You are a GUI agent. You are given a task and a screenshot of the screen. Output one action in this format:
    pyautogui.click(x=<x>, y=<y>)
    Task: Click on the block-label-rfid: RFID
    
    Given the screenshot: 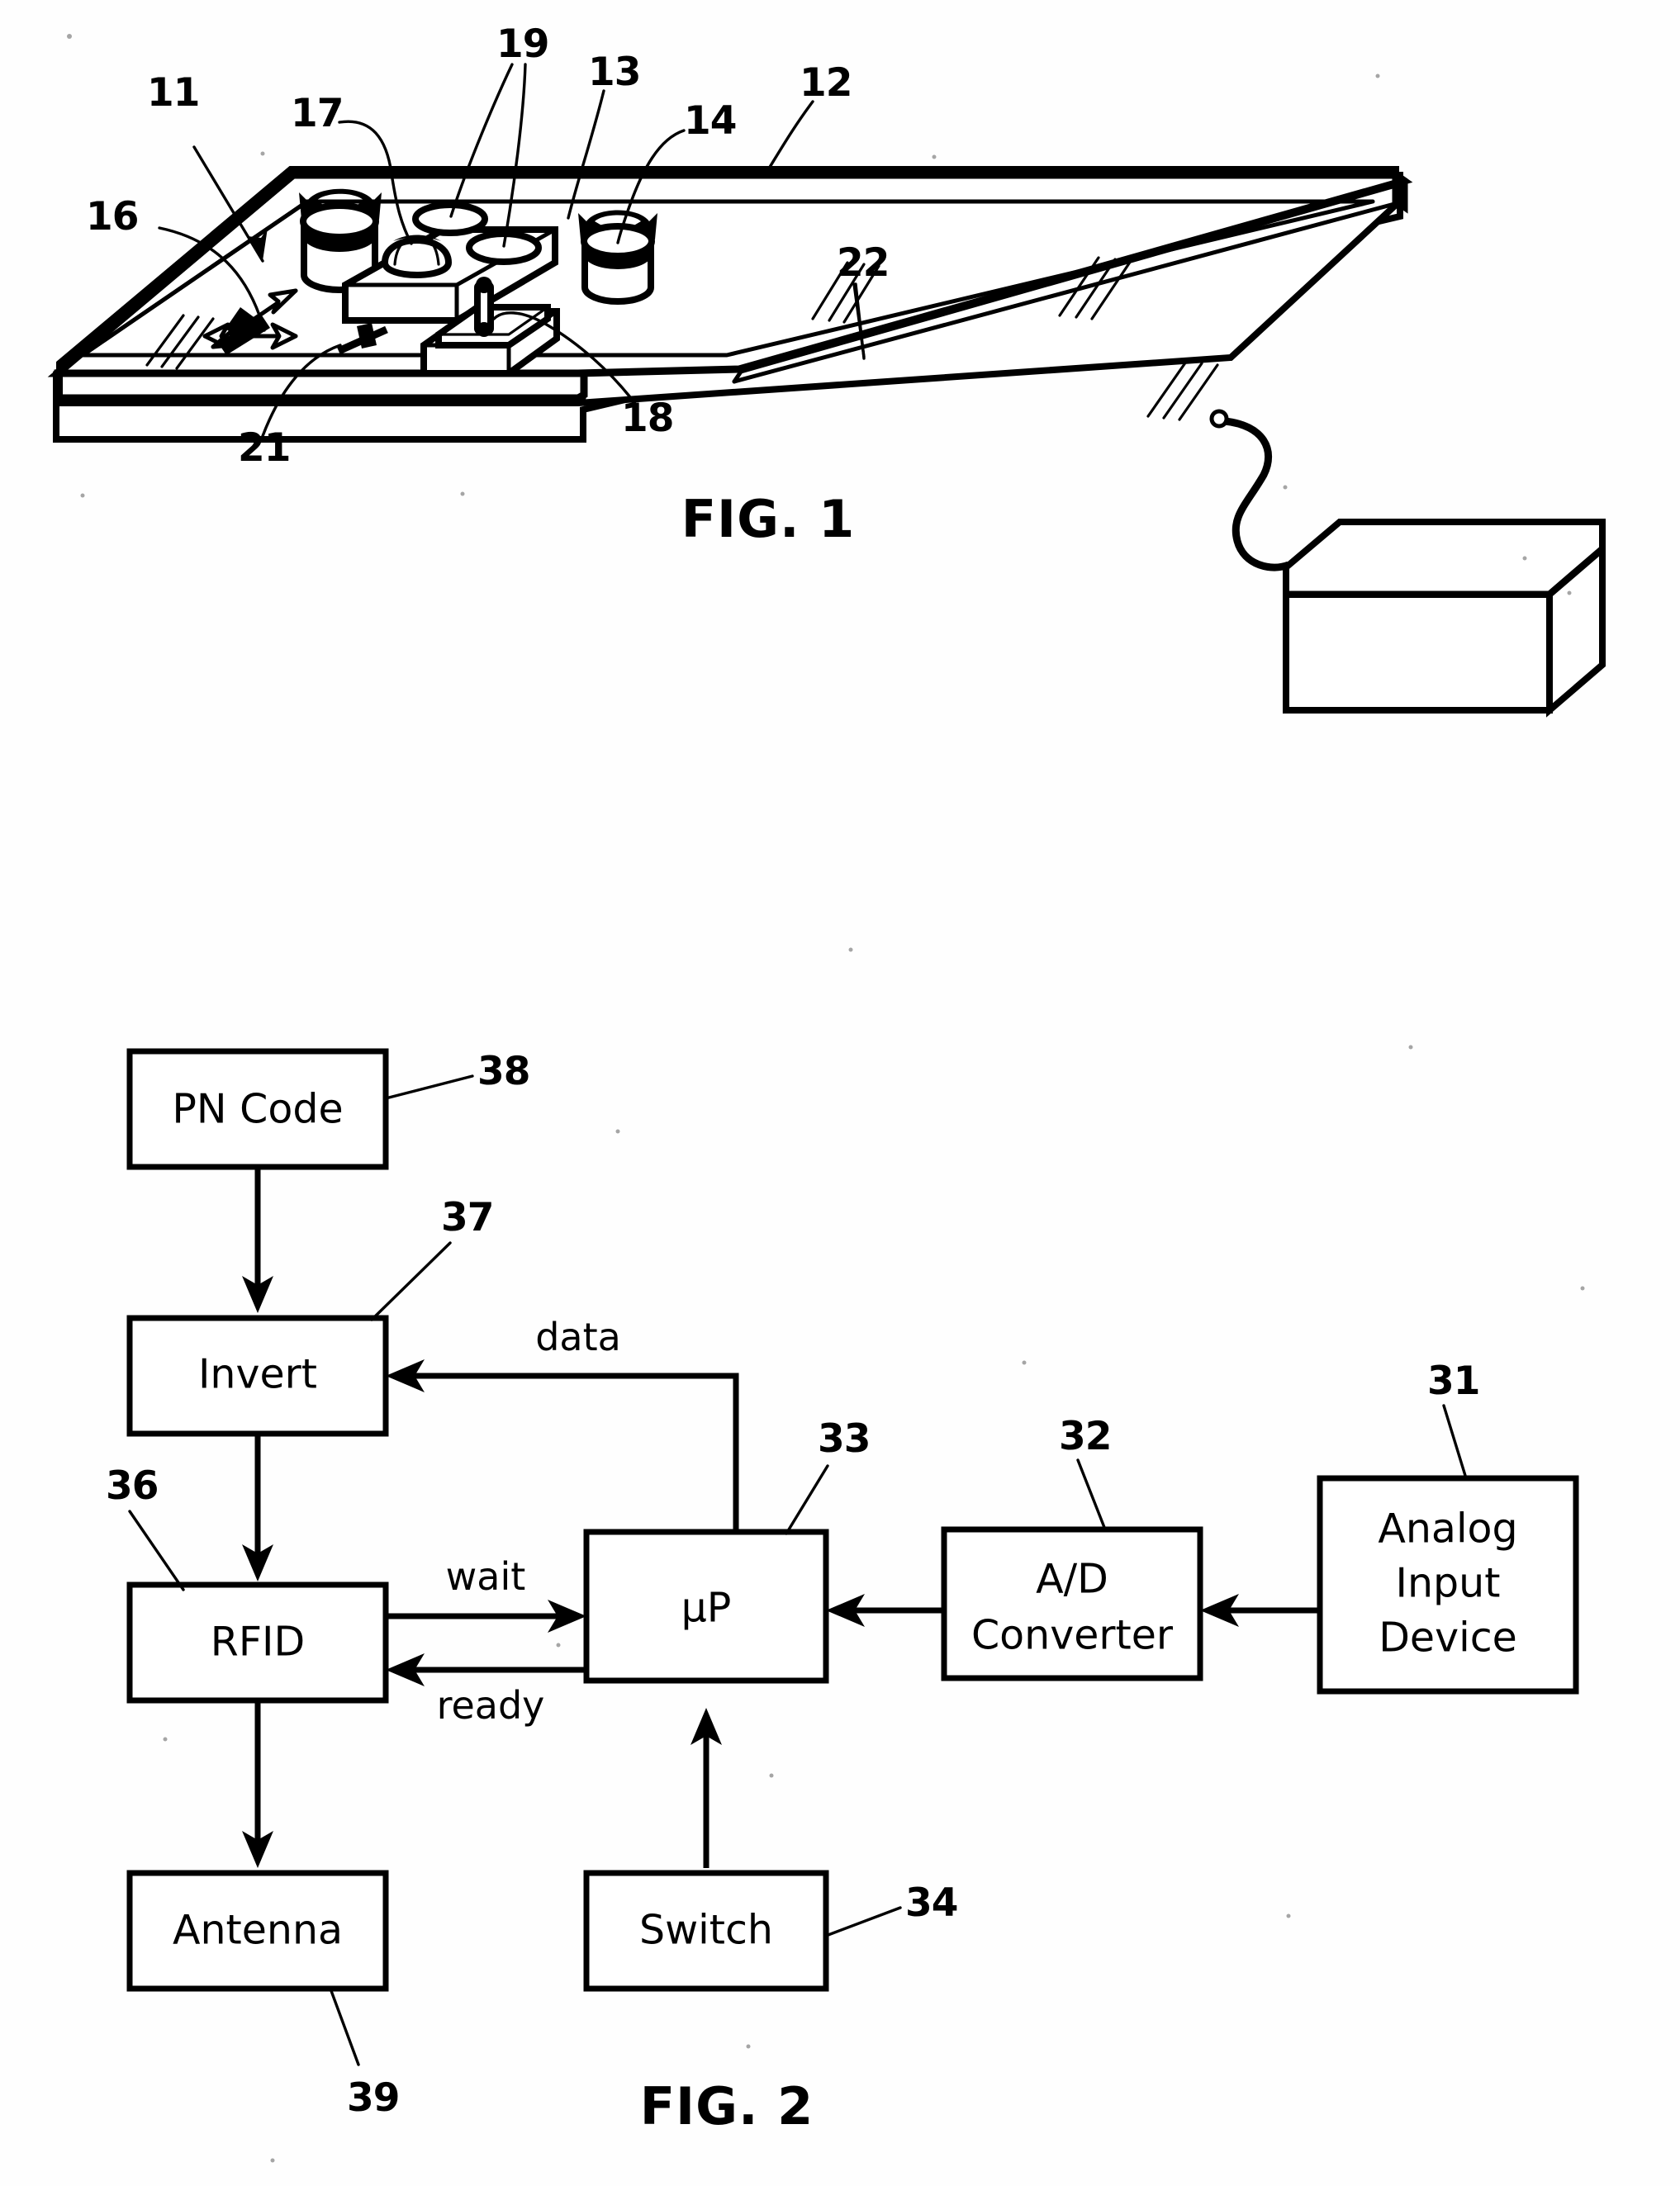 What is the action you would take?
    pyautogui.click(x=258, y=1642)
    